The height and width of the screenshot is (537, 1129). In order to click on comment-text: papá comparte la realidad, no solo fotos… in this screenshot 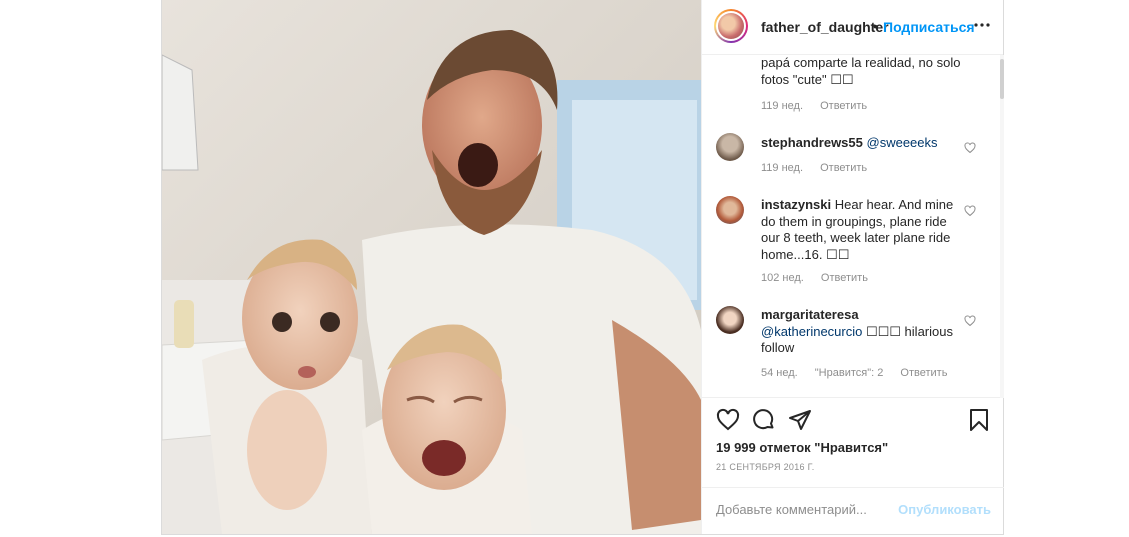, I will do `click(861, 71)`.